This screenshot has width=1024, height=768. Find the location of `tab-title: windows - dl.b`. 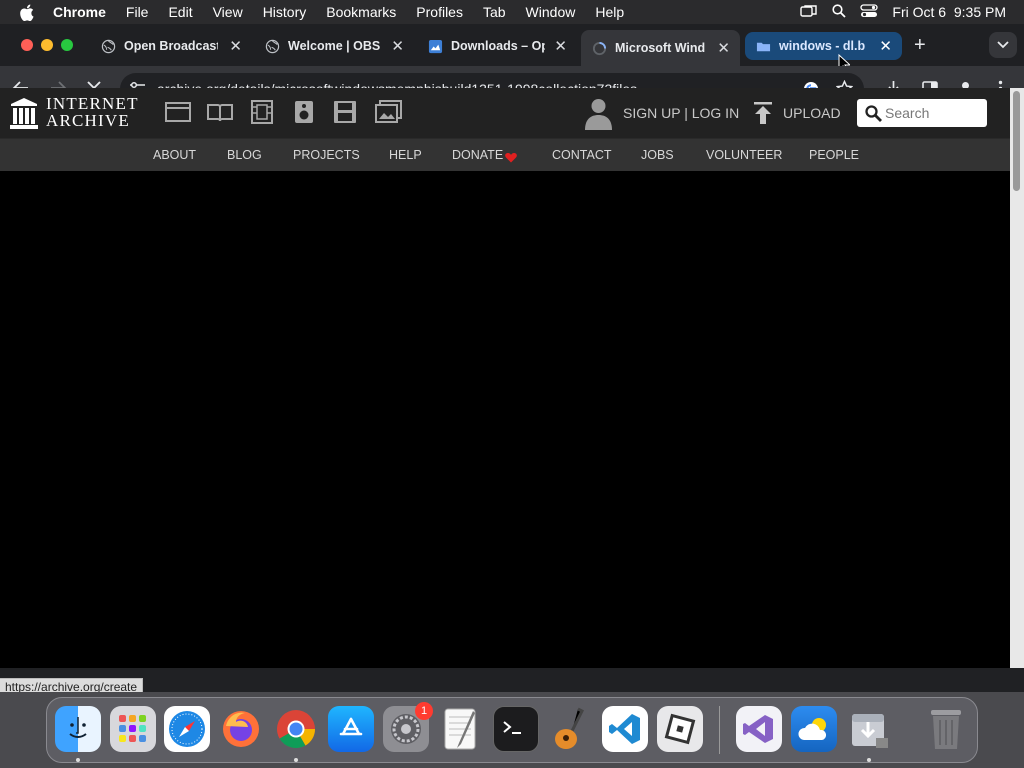

tab-title: windows - dl.b is located at coordinates (822, 46).